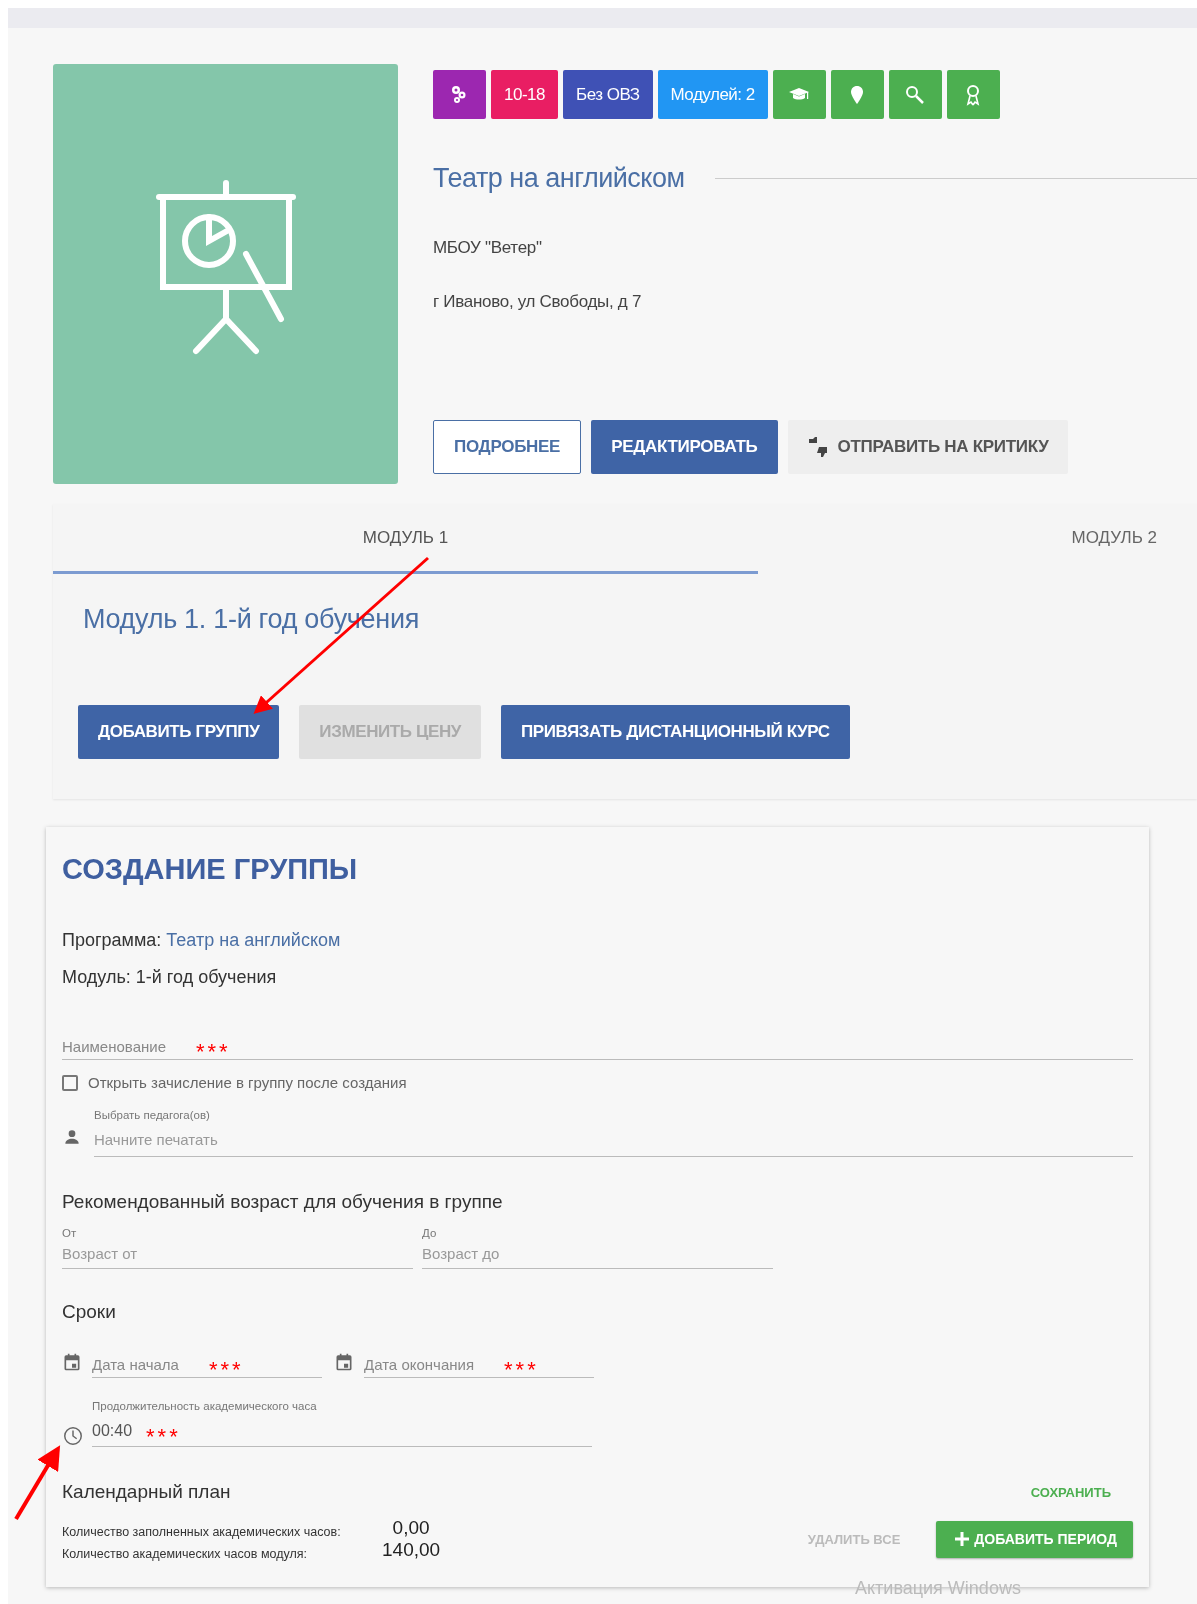 The width and height of the screenshot is (1197, 1604). I want to click on organization-name: МБОУ "Ветер", so click(488, 248).